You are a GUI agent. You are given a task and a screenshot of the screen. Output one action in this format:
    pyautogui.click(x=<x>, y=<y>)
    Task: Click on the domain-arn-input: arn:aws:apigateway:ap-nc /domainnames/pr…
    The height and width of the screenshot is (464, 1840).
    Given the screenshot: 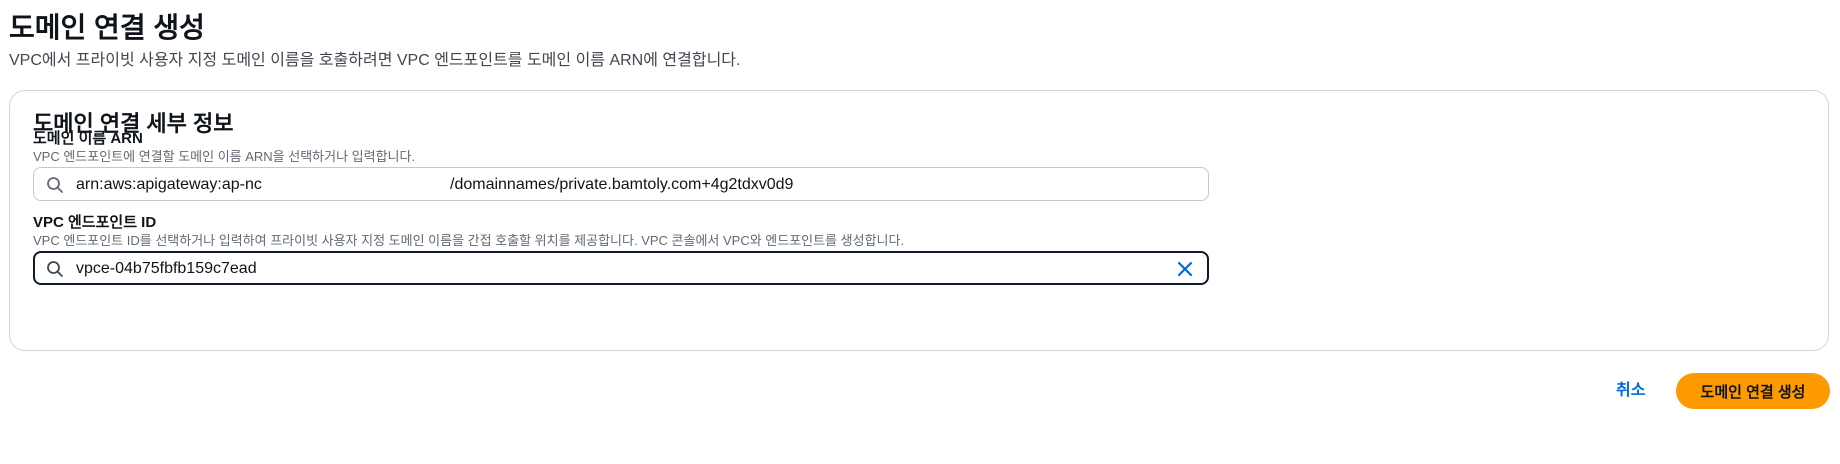 What is the action you would take?
    pyautogui.click(x=621, y=184)
    